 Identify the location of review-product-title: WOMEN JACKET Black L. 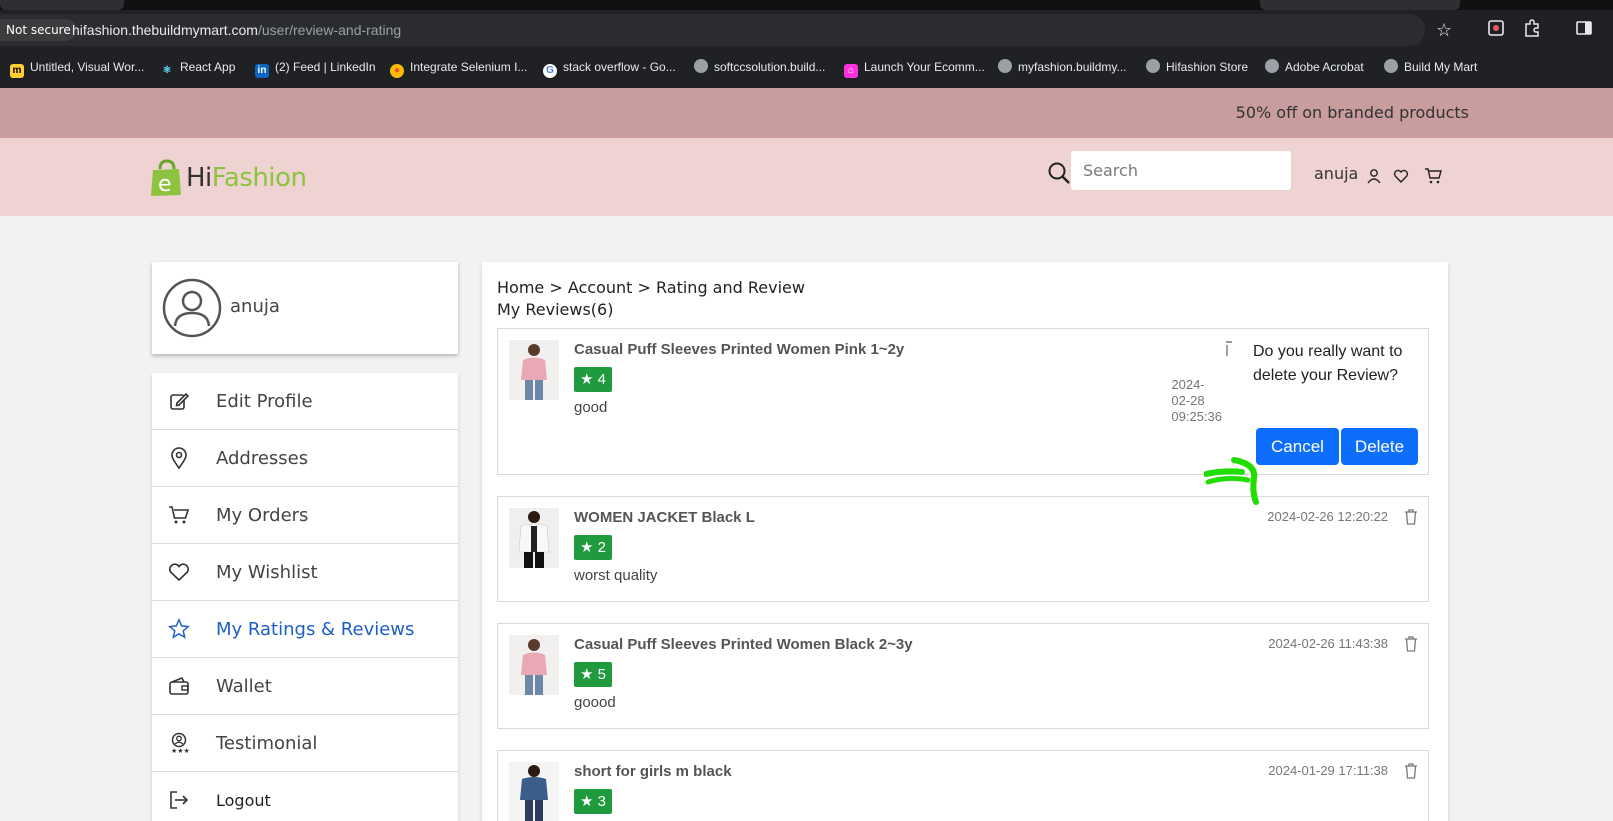
(664, 517).